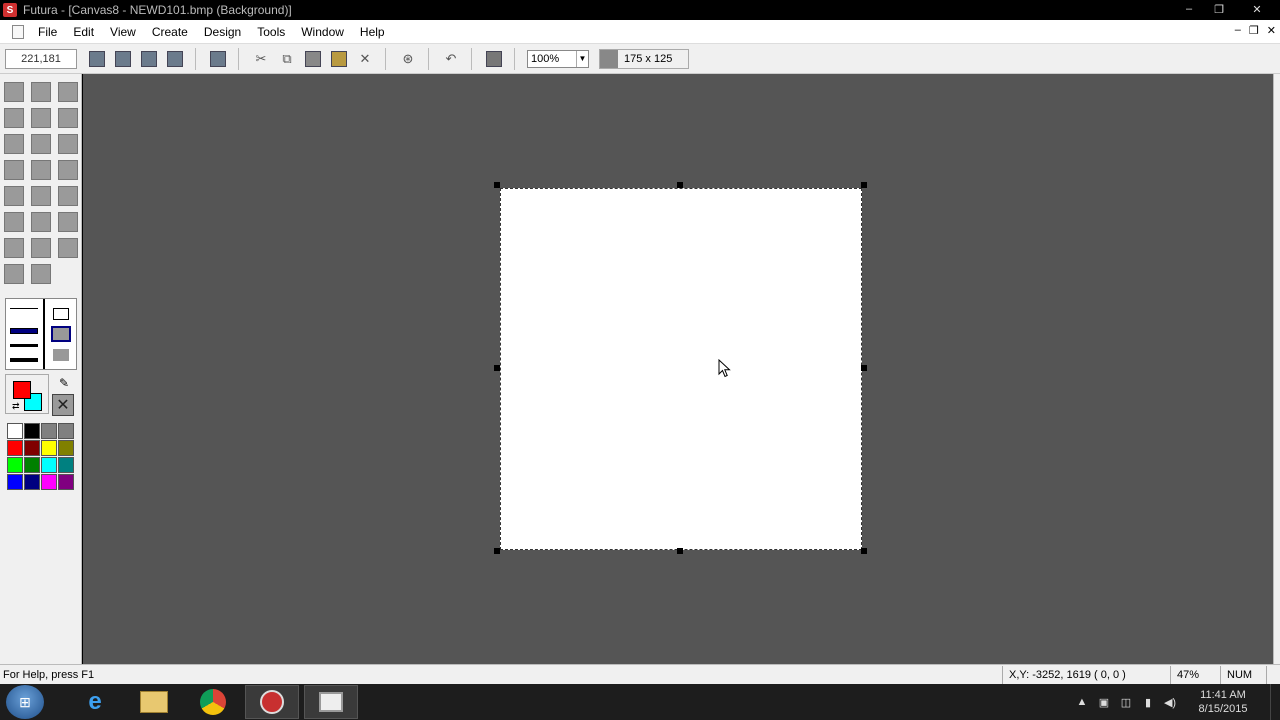 The image size is (1280, 720). I want to click on foreground-color-swatch, so click(22, 390).